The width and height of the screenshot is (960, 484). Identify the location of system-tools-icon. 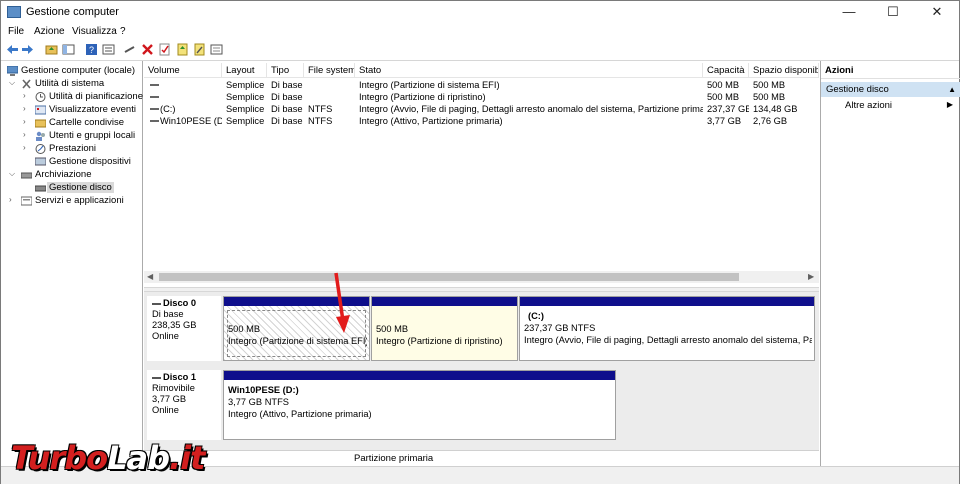
(26, 84).